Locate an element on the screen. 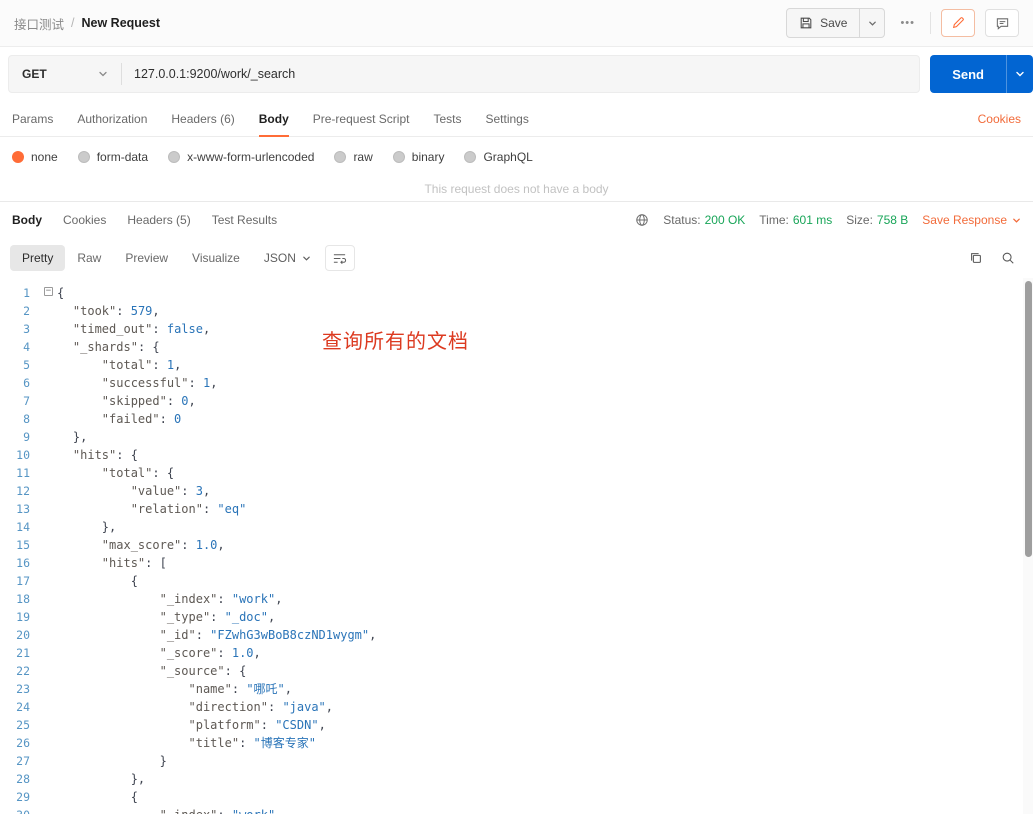 This screenshot has width=1033, height=814. radio-label: none is located at coordinates (44, 157).